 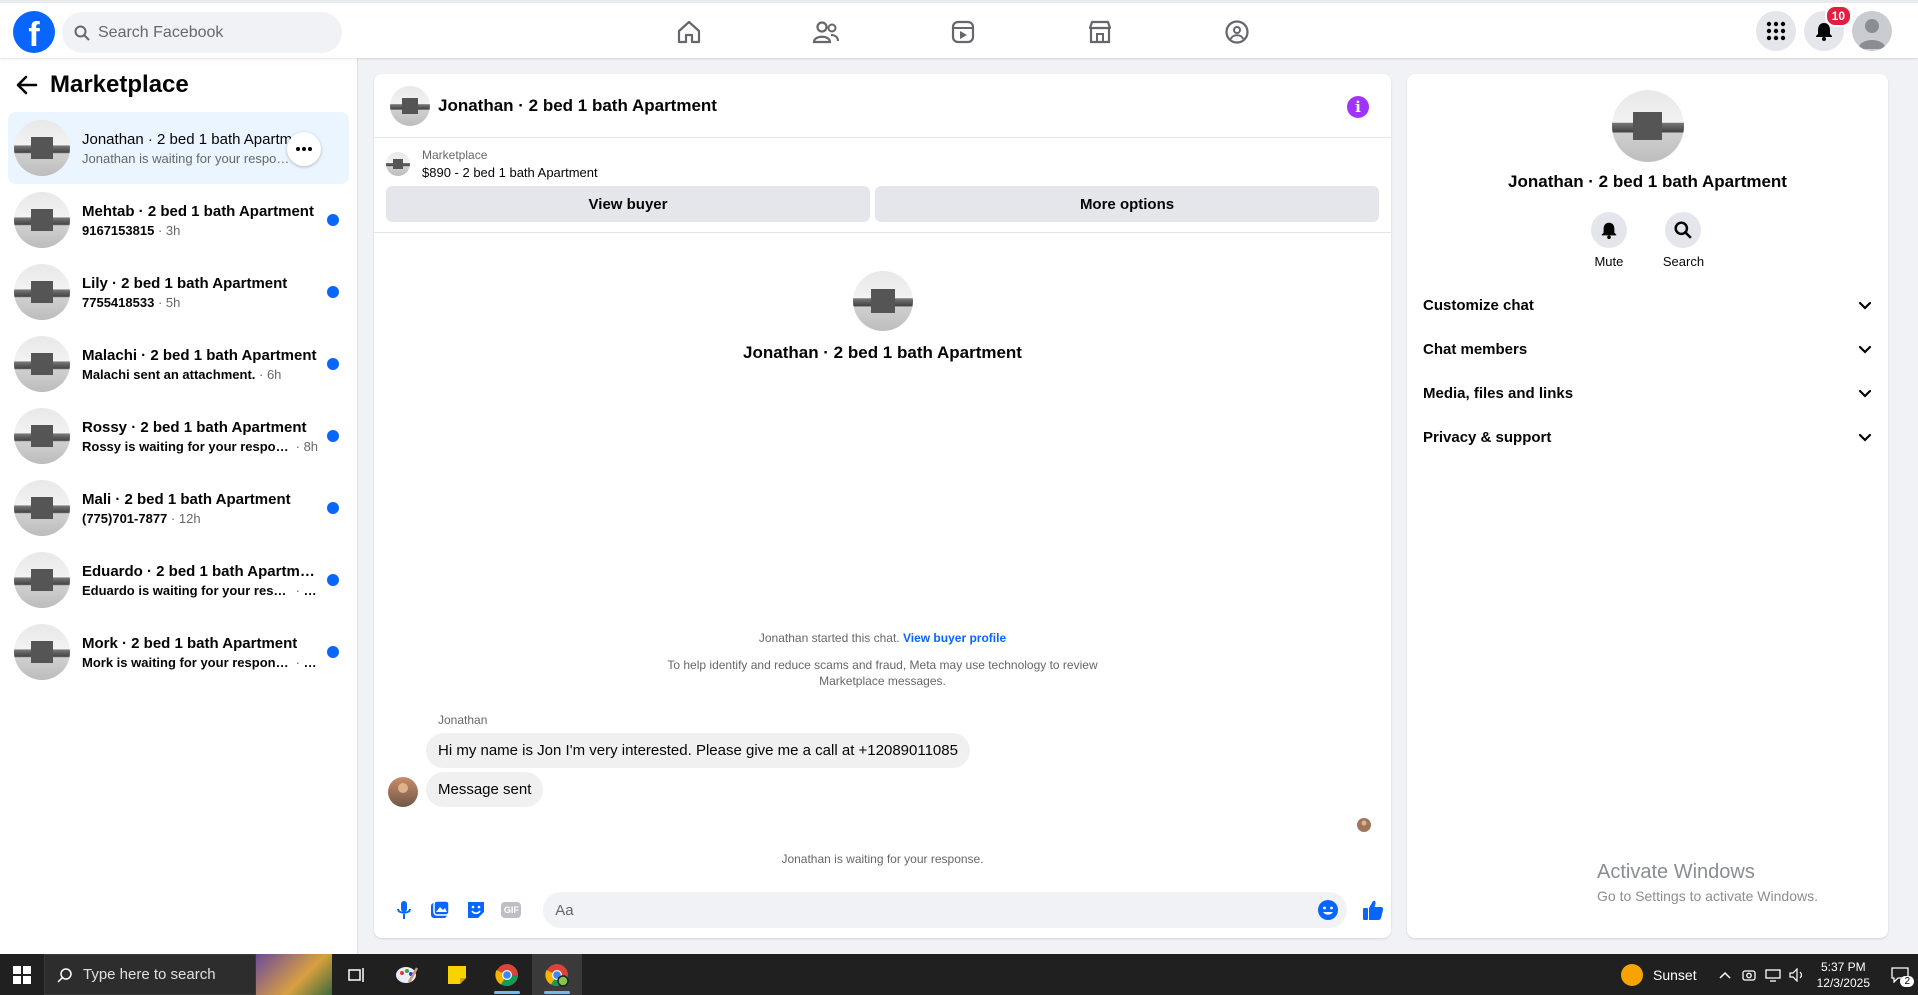 I want to click on microphone-icon, so click(x=403, y=910).